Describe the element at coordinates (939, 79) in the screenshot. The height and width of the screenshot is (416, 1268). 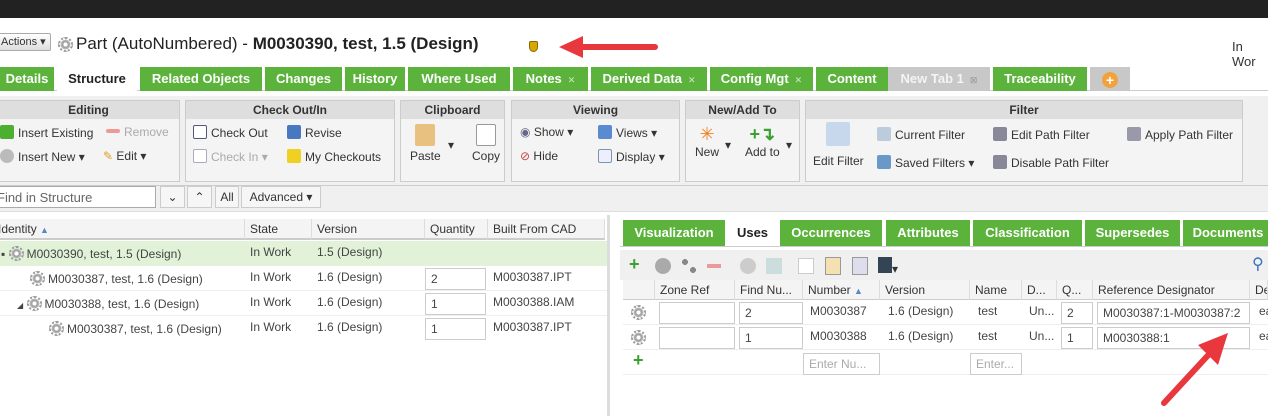
I see `tab-new-tab-1: New Tab 1 ⊠` at that location.